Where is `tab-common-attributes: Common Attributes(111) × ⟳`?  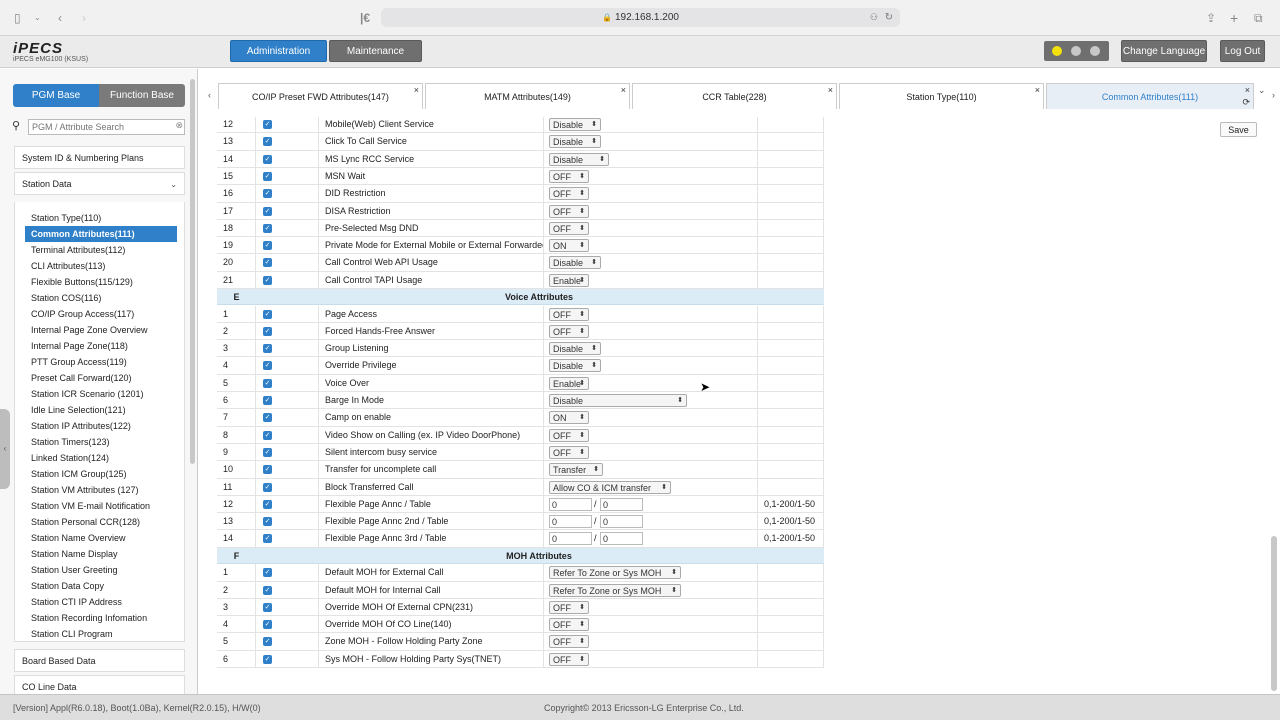
tab-common-attributes: Common Attributes(111) × ⟳ is located at coordinates (1150, 96).